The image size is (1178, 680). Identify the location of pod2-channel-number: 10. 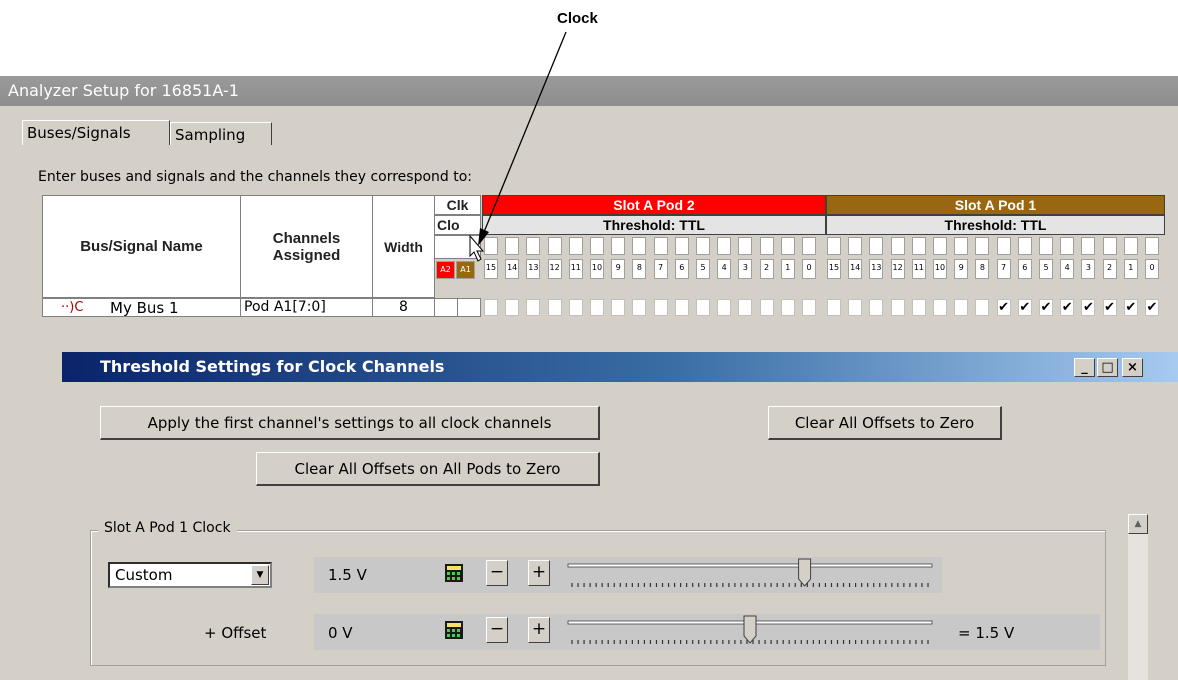
(597, 269).